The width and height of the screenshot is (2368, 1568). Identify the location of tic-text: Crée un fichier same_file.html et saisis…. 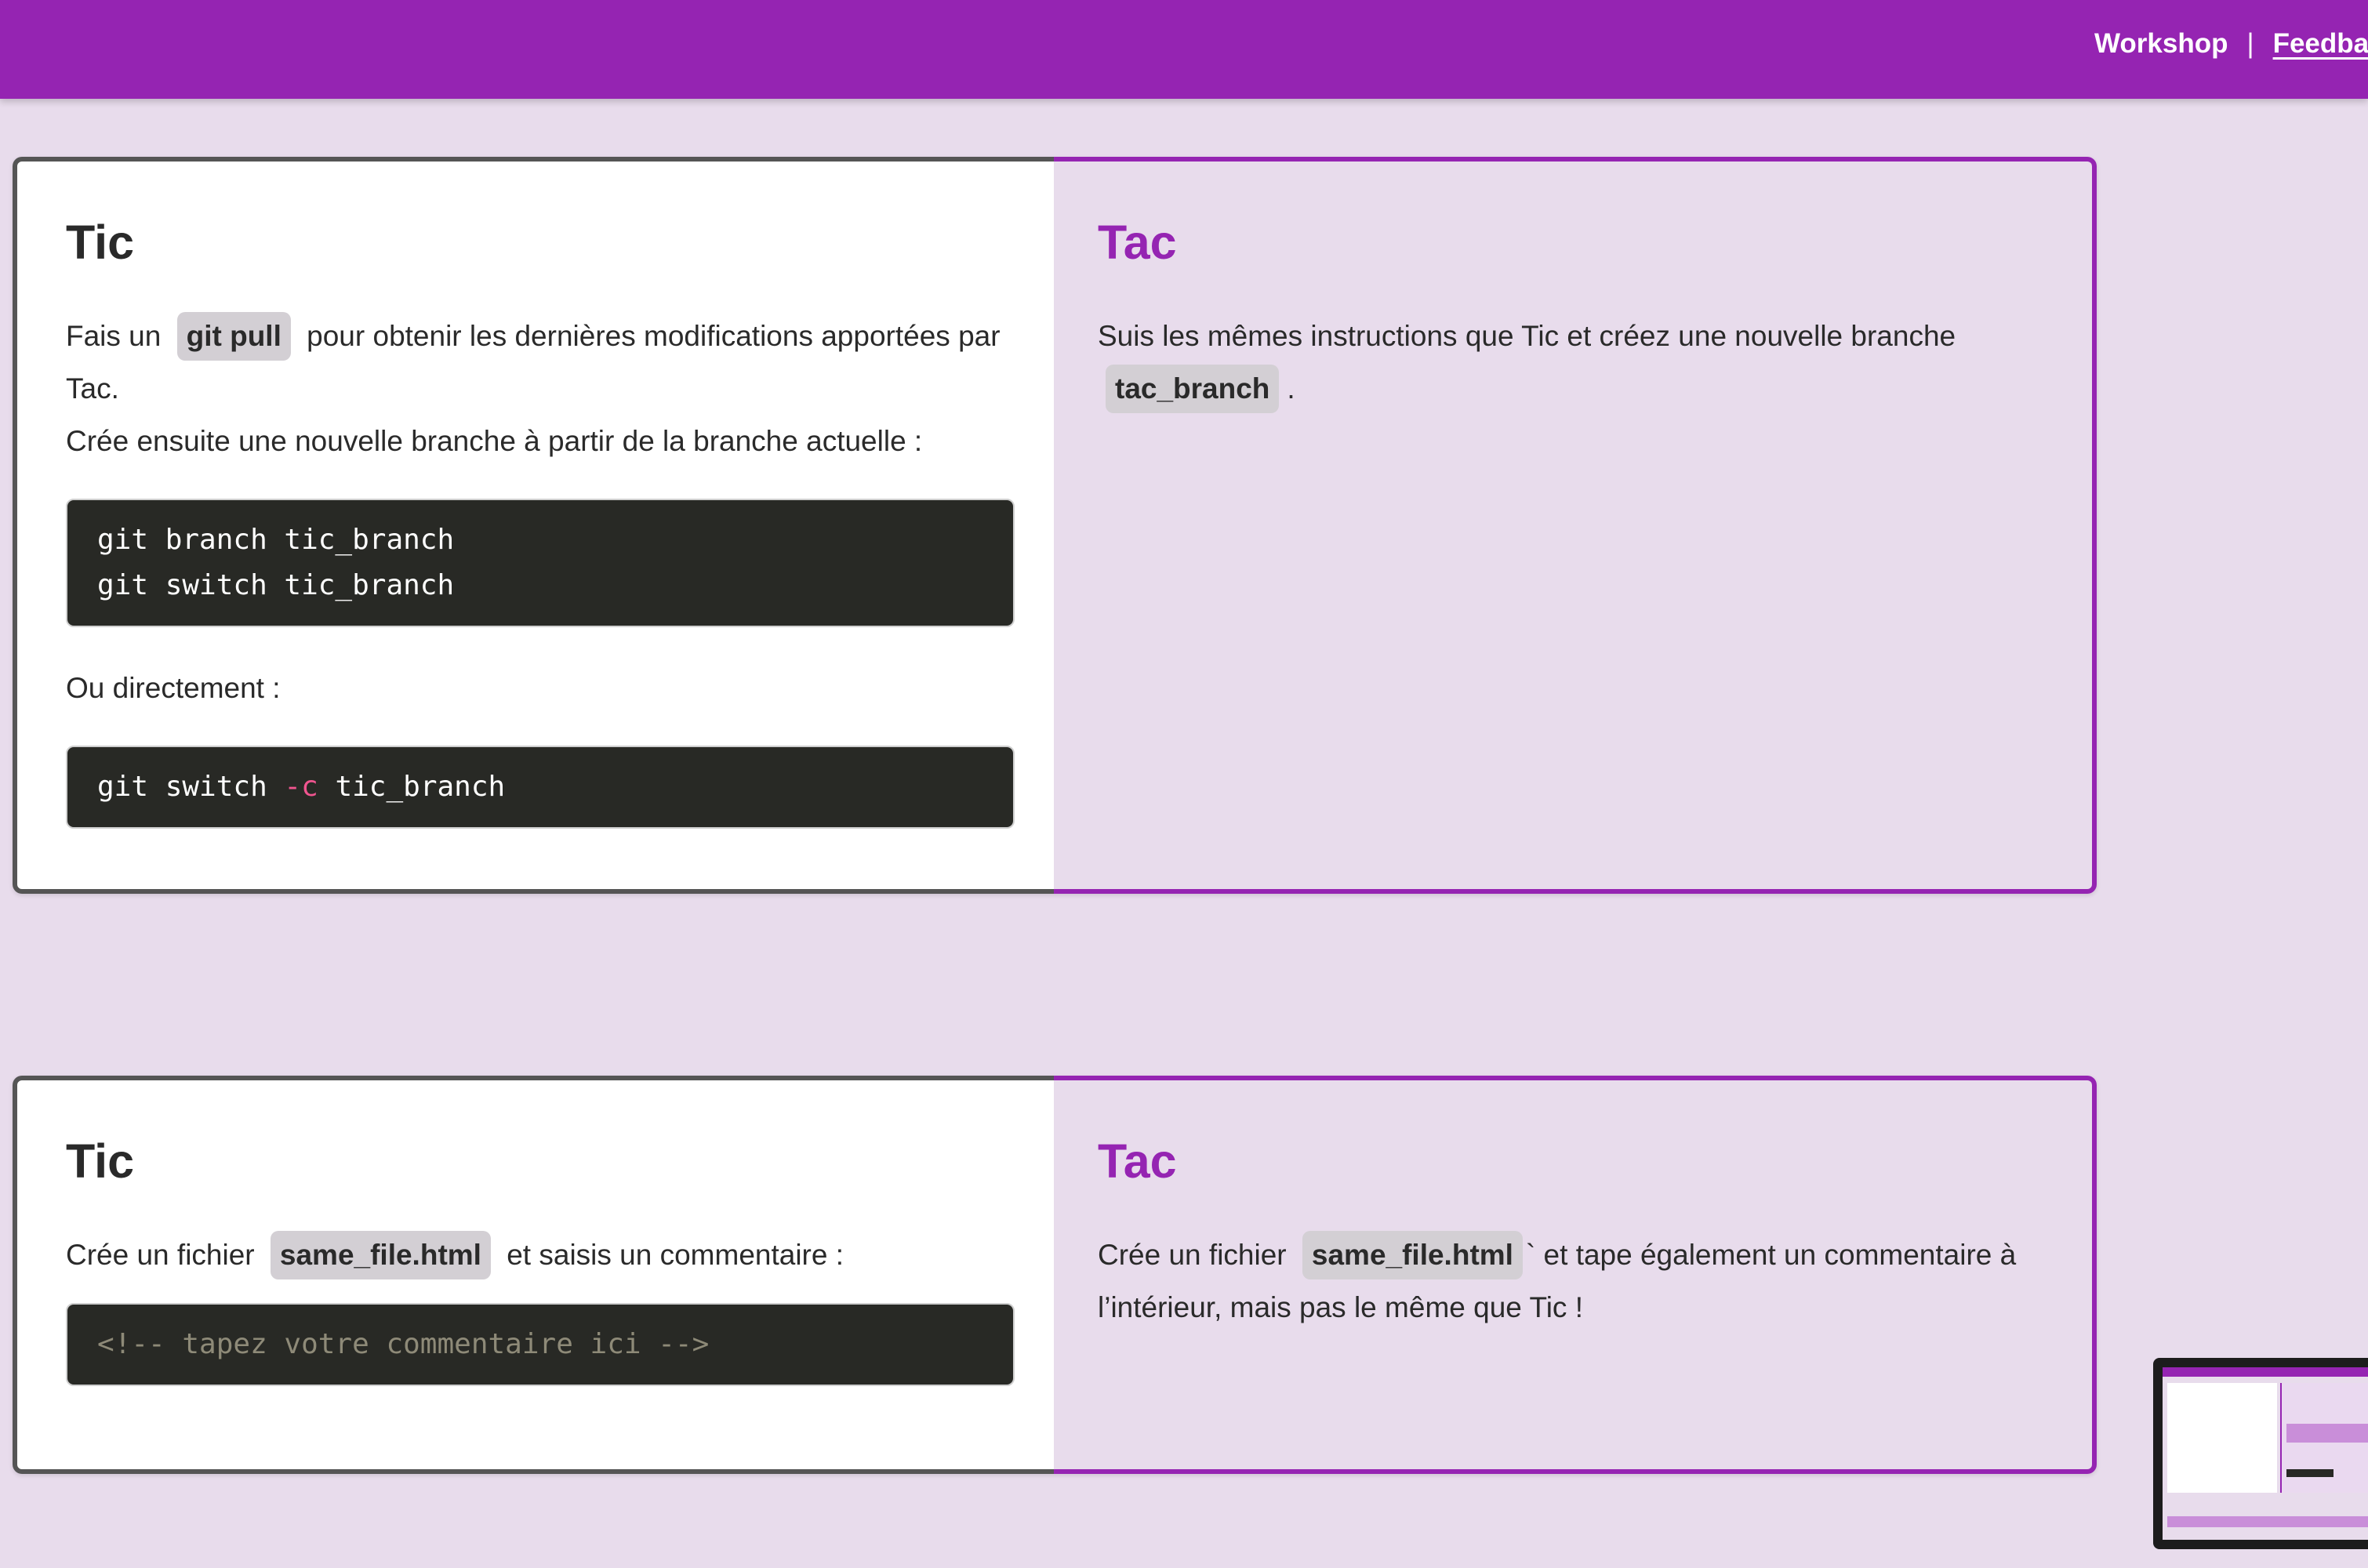
(538, 1255).